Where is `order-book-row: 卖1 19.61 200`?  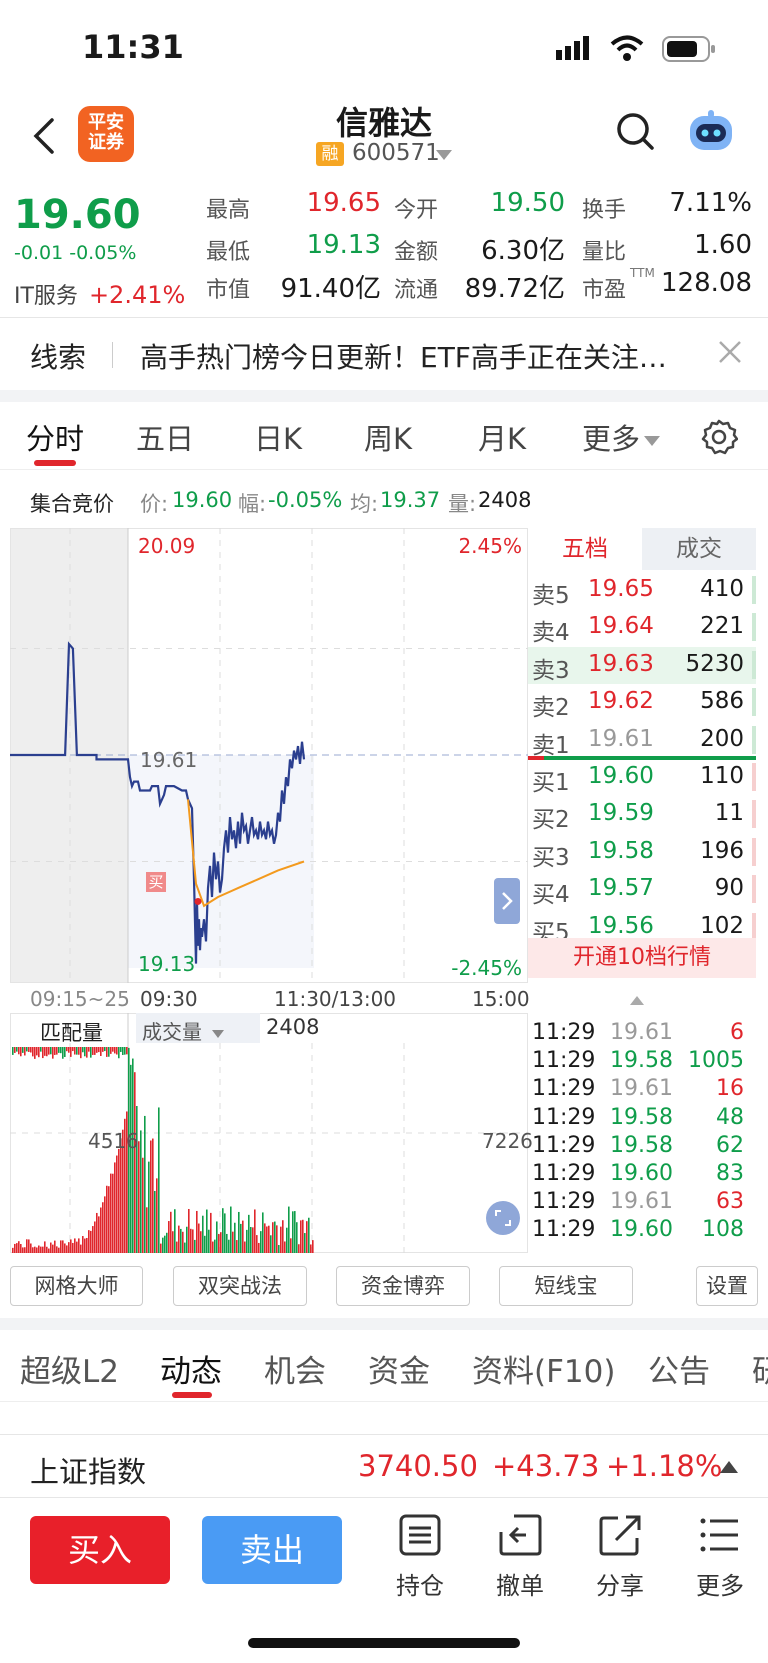 order-book-row: 卖1 19.61 200 is located at coordinates (642, 740).